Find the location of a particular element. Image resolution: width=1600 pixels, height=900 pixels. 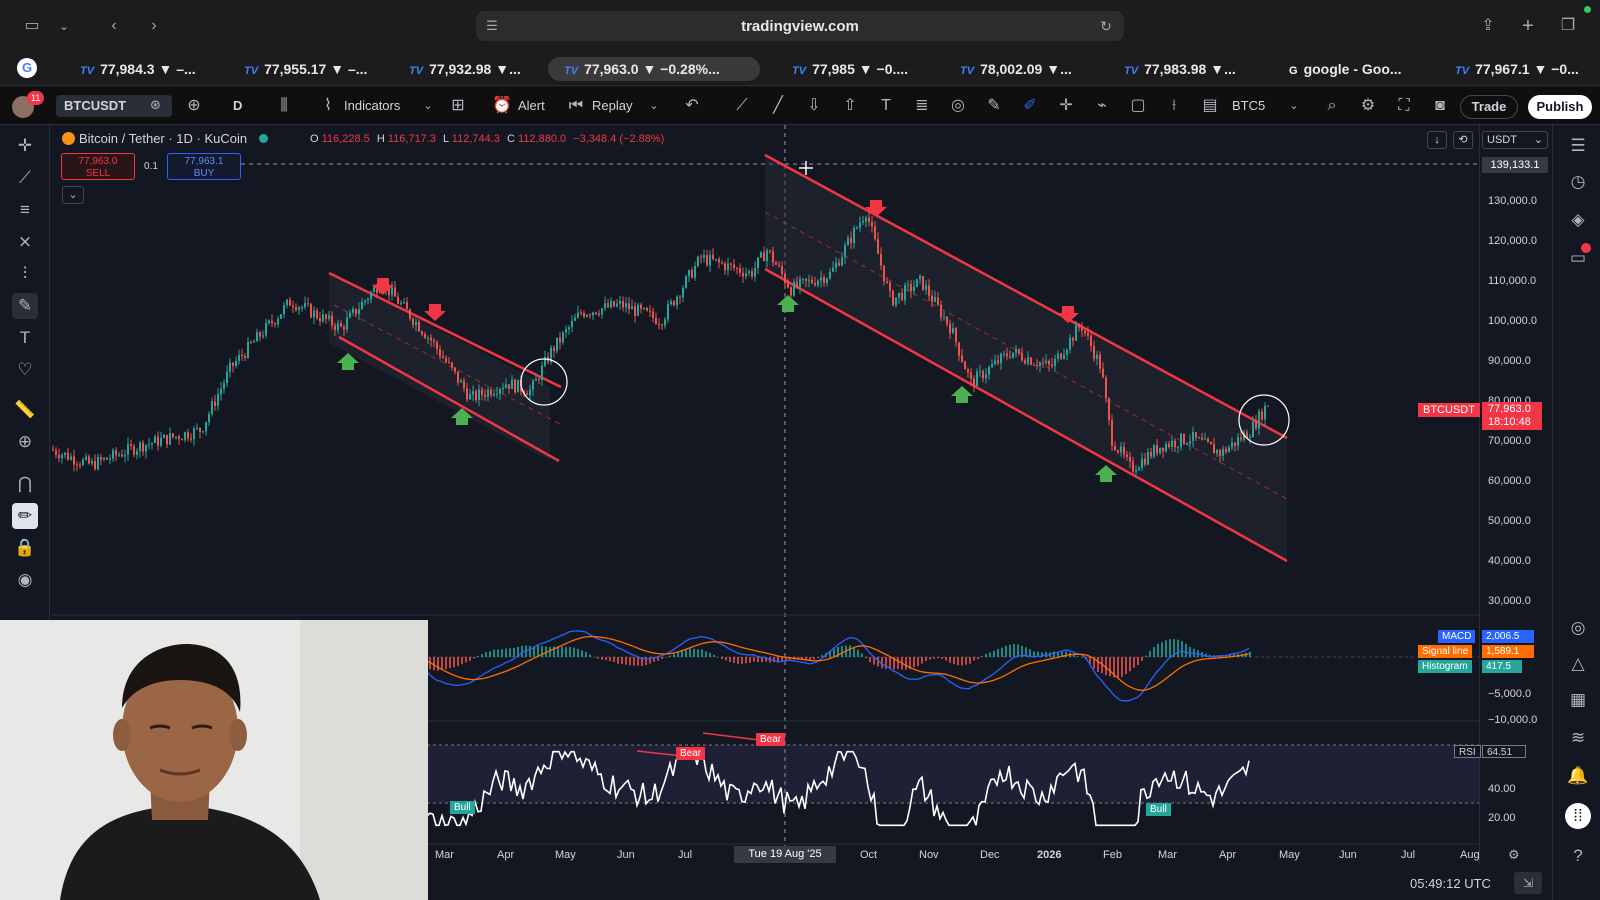

share-icon: ⇪ is located at coordinates (1488, 26).